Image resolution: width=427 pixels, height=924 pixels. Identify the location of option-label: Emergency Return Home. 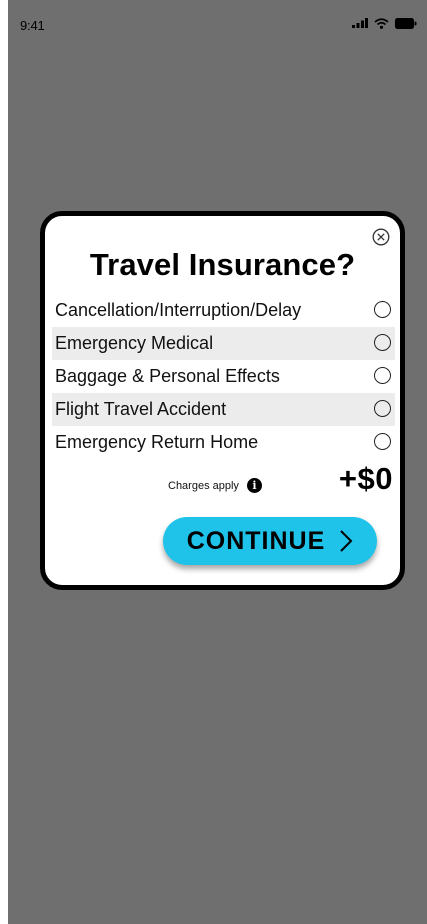
(157, 442).